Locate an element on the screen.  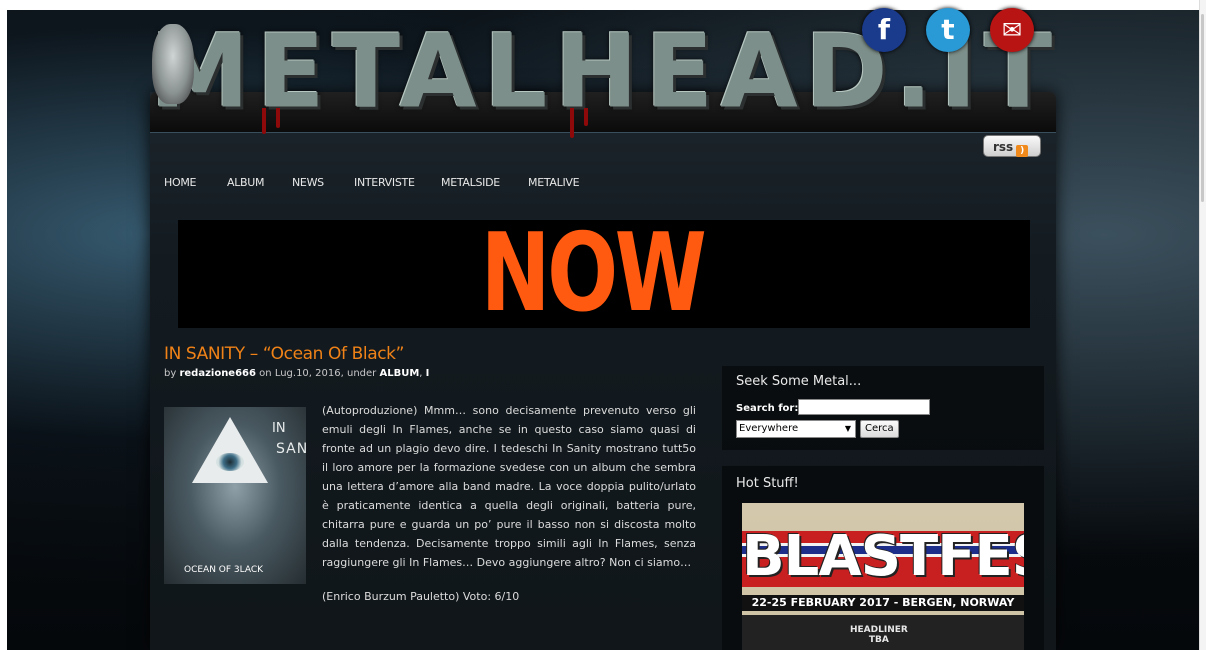
post-category-link: ALBUM is located at coordinates (399, 373).